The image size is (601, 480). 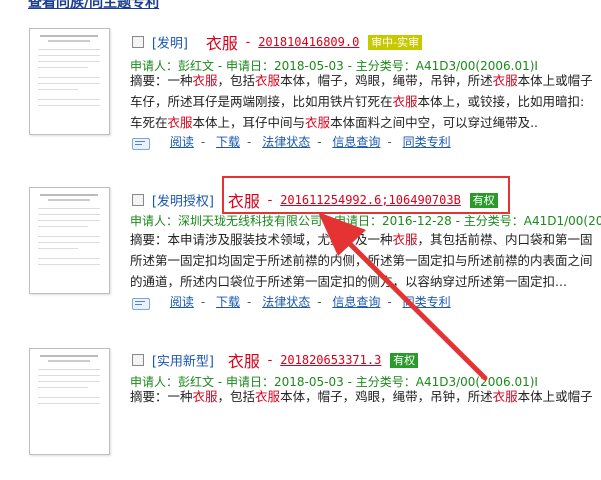 I want to click on annotation-highlight-box, so click(x=366, y=195).